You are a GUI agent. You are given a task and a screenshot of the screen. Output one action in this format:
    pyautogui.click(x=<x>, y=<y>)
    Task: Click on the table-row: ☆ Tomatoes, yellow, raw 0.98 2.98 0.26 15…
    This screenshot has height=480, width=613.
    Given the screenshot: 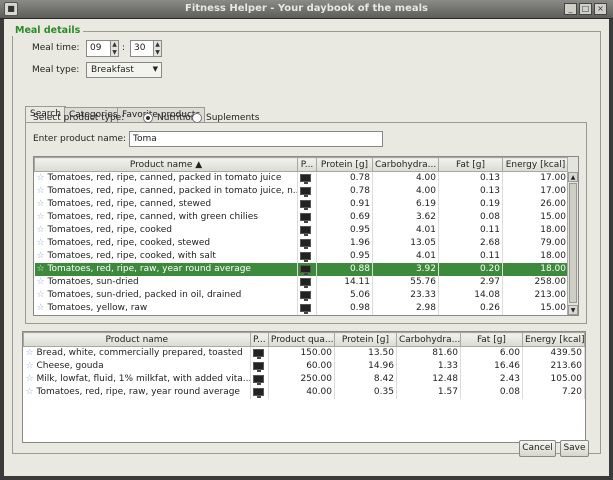 What is the action you would take?
    pyautogui.click(x=301, y=308)
    